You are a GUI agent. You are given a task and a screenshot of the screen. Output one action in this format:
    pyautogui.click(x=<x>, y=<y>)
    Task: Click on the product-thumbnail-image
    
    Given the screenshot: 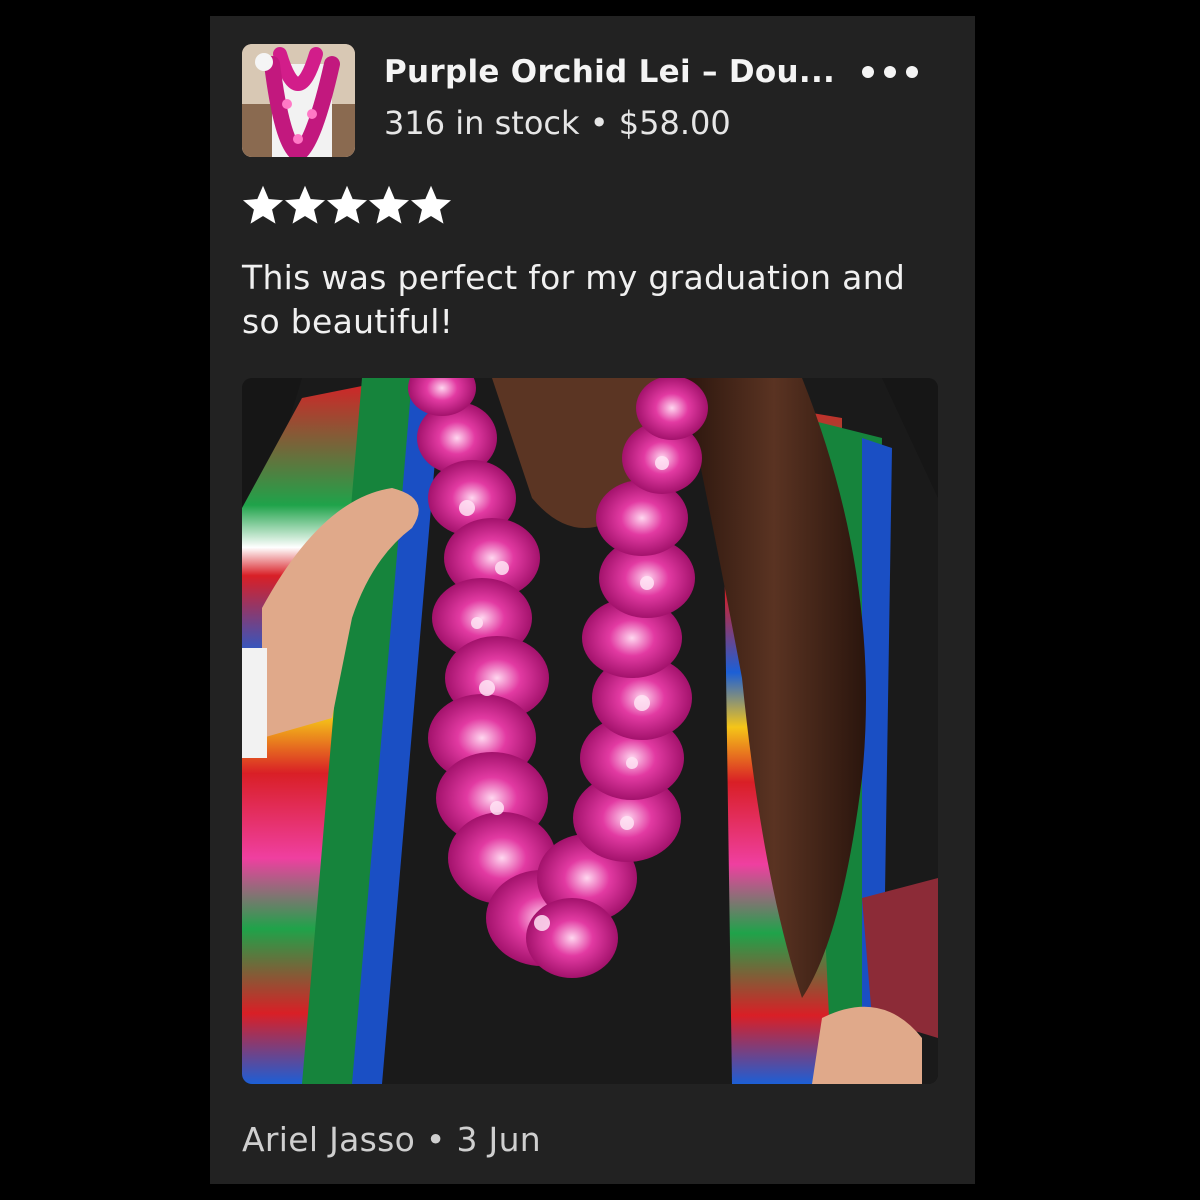 What is the action you would take?
    pyautogui.click(x=298, y=100)
    